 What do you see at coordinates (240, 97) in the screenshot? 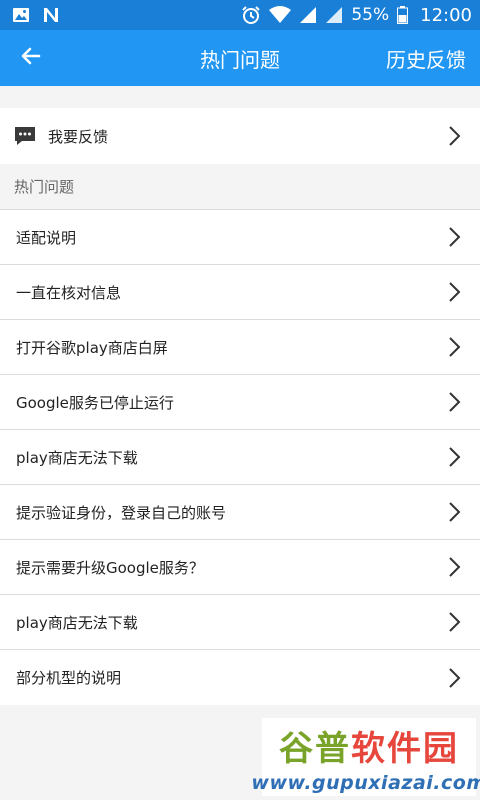
I see `top-spacer` at bounding box center [240, 97].